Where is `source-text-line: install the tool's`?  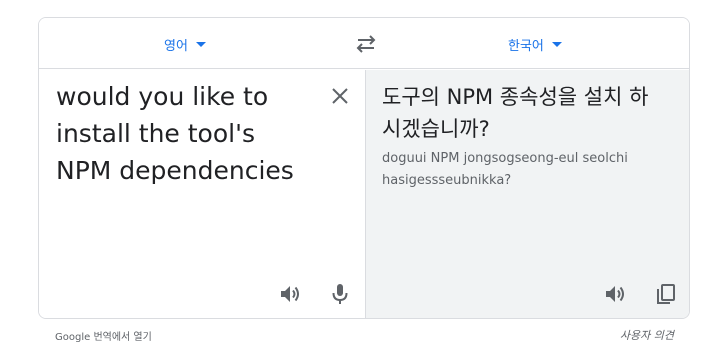
source-text-line: install the tool's is located at coordinates (155, 133).